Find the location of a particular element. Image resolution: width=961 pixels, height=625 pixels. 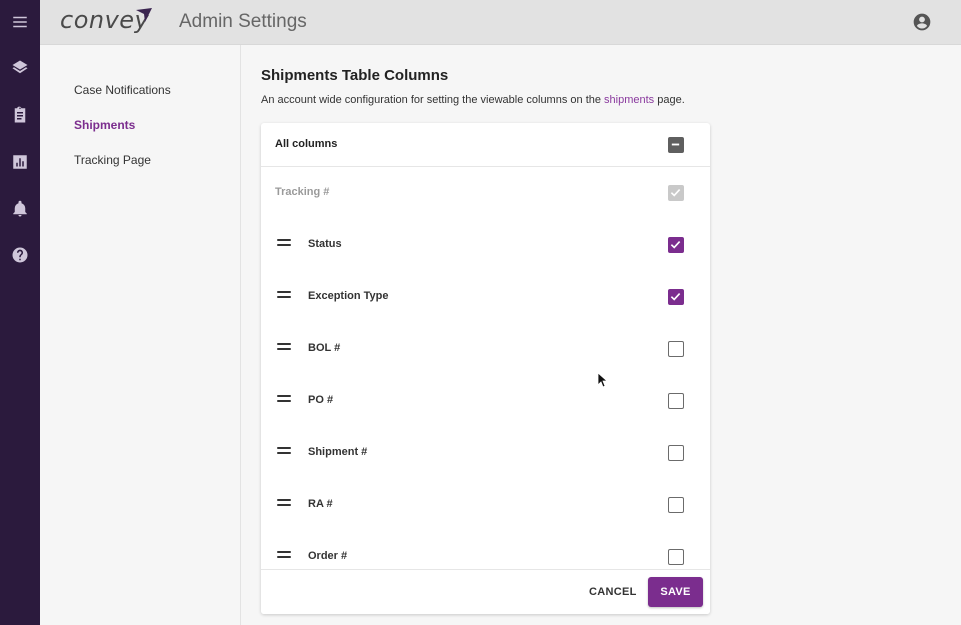

all-columns-header: All columns is located at coordinates (485, 145).